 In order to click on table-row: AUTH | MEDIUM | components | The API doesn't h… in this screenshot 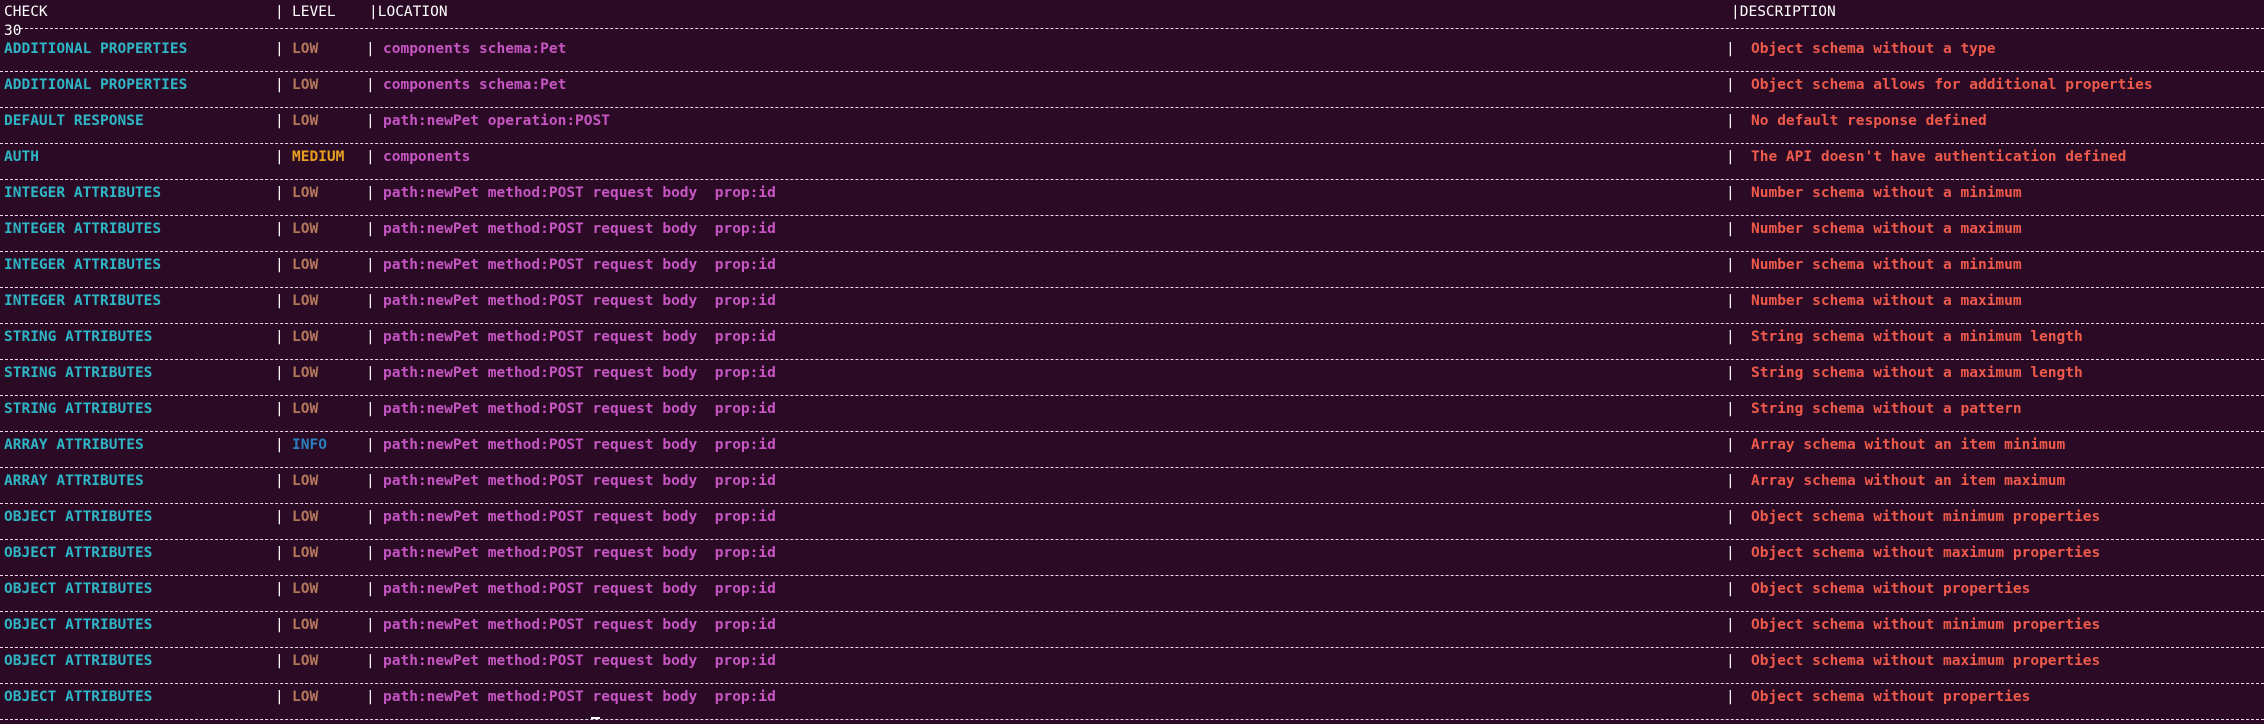, I will do `click(1132, 162)`.